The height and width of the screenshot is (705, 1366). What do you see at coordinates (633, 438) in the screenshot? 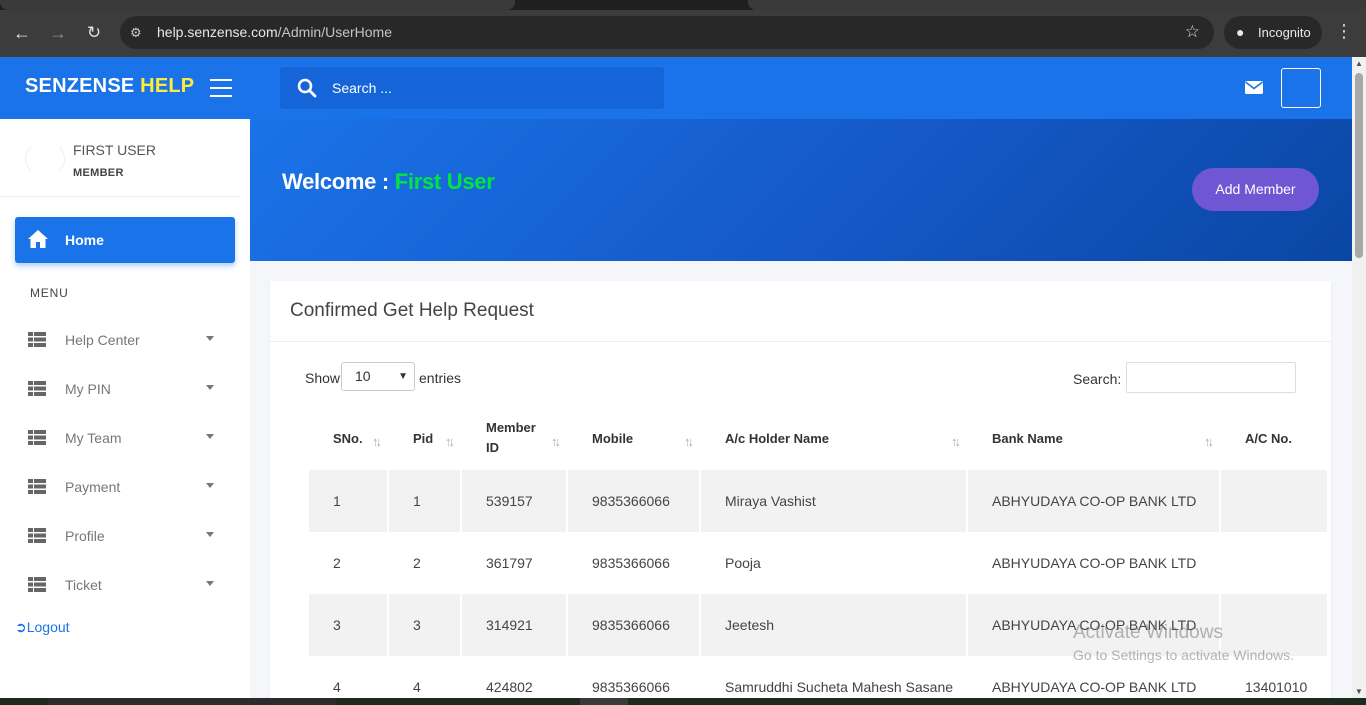
I see `column-header-mobile: Mobile ↑↓` at bounding box center [633, 438].